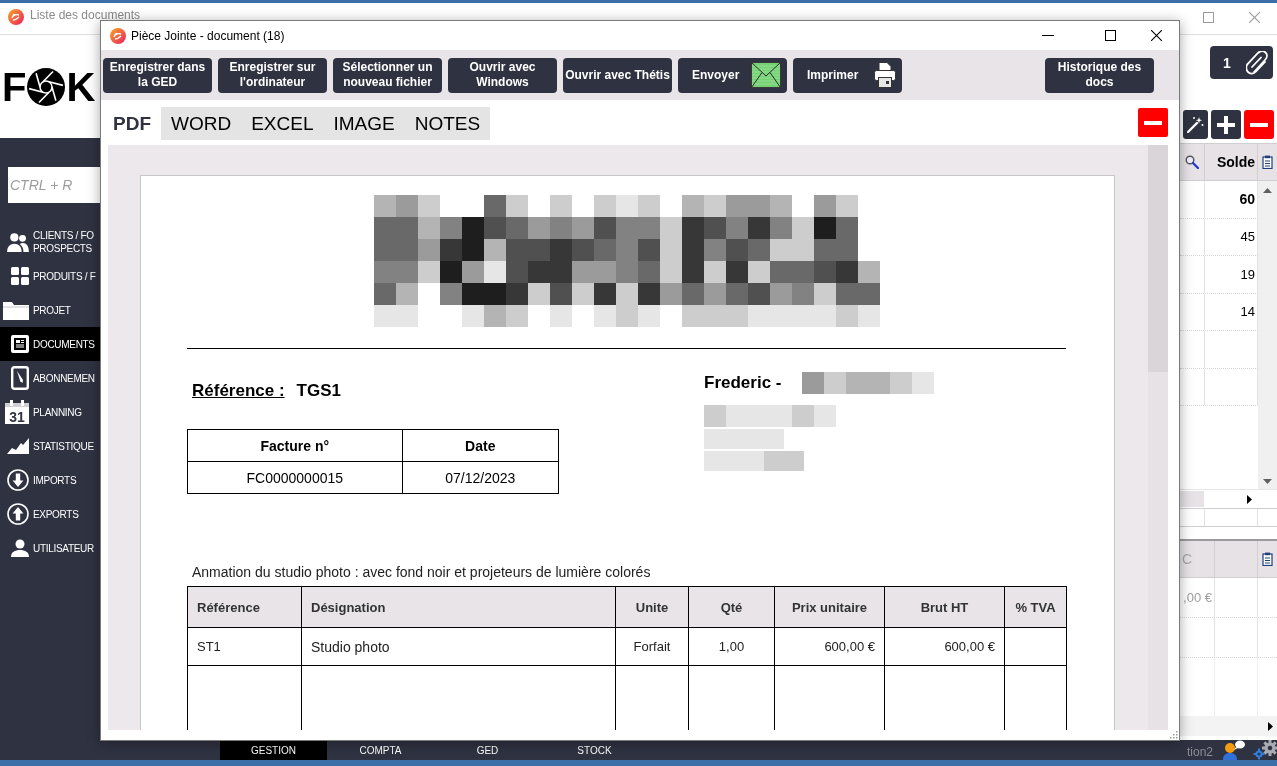 This screenshot has height=766, width=1277. What do you see at coordinates (132, 123) in the screenshot?
I see `tab: PDF` at bounding box center [132, 123].